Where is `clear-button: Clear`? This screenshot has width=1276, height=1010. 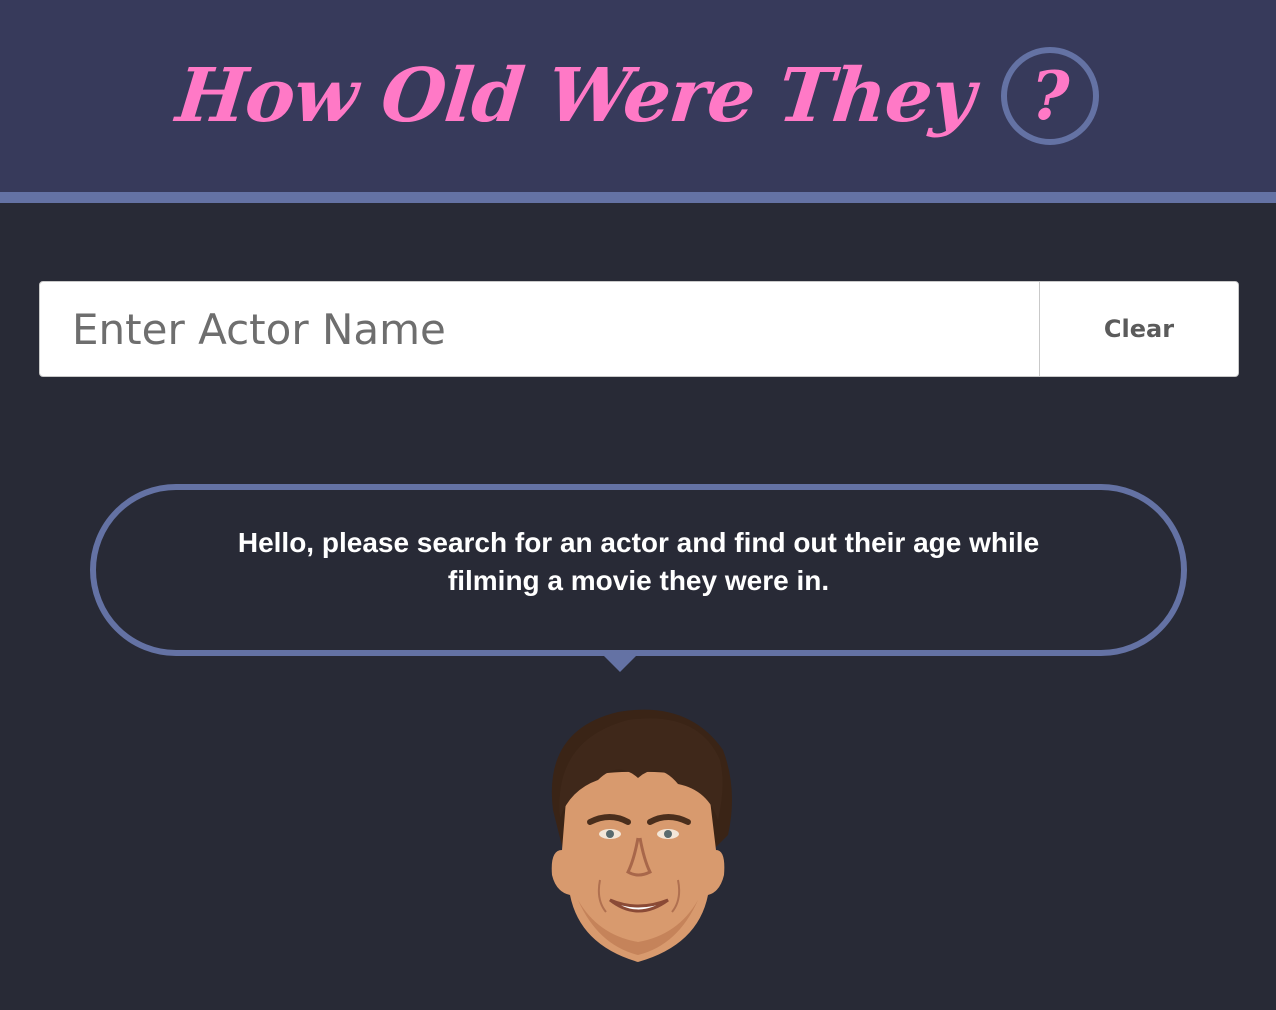 clear-button: Clear is located at coordinates (1138, 329).